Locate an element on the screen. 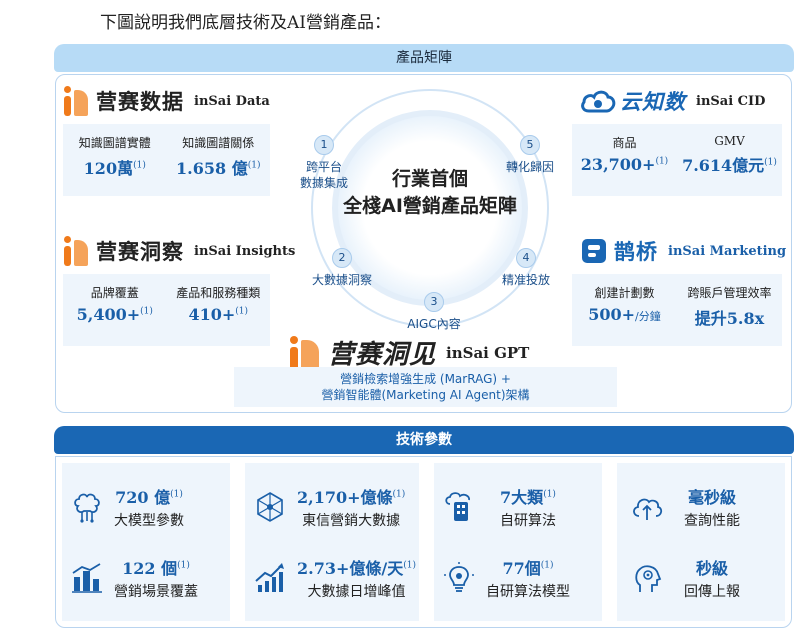 This screenshot has height=633, width=800. product-matrix-title: 產品矩陣 is located at coordinates (424, 58).